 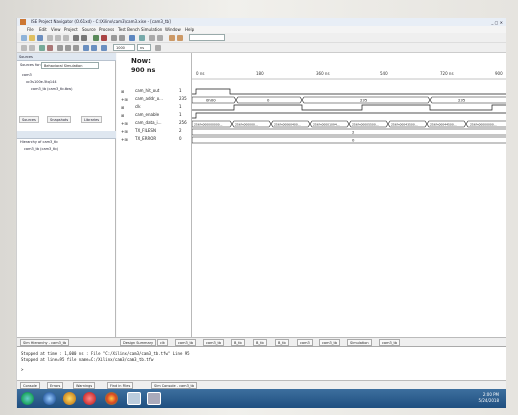 What do you see at coordinates (124, 47) in the screenshot?
I see `sim-time-input: 1000` at bounding box center [124, 47].